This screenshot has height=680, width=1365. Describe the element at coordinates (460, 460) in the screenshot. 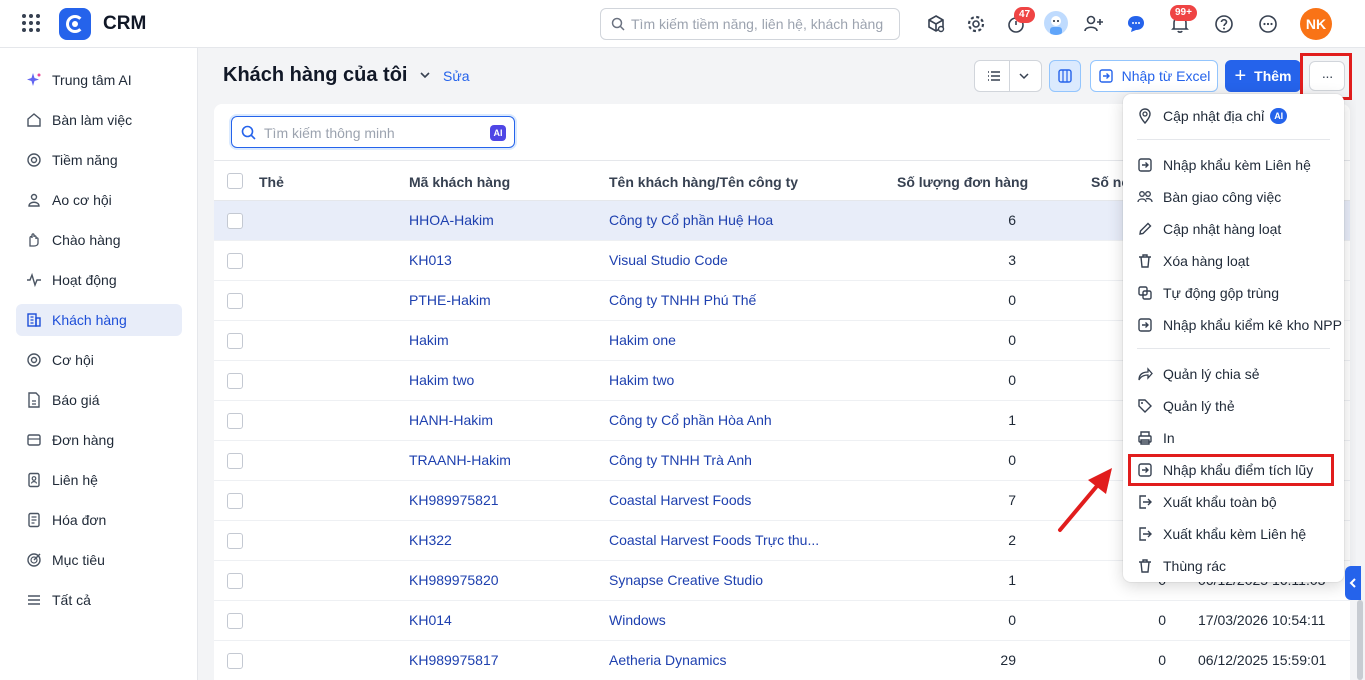

I see `customer-code-link: TRAANH-Hakim` at that location.